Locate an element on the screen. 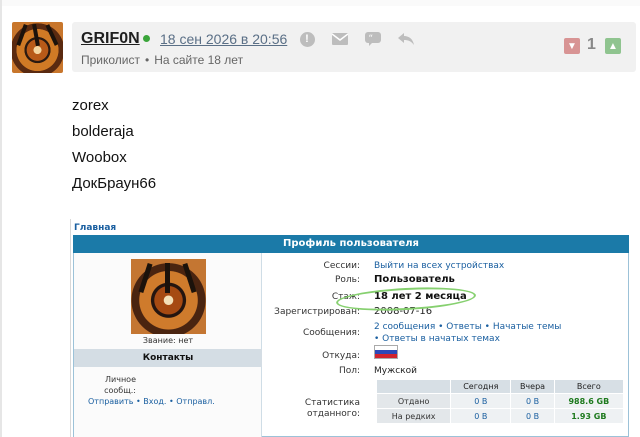 This screenshot has height=437, width=640. russia-flag-icon is located at coordinates (386, 352).